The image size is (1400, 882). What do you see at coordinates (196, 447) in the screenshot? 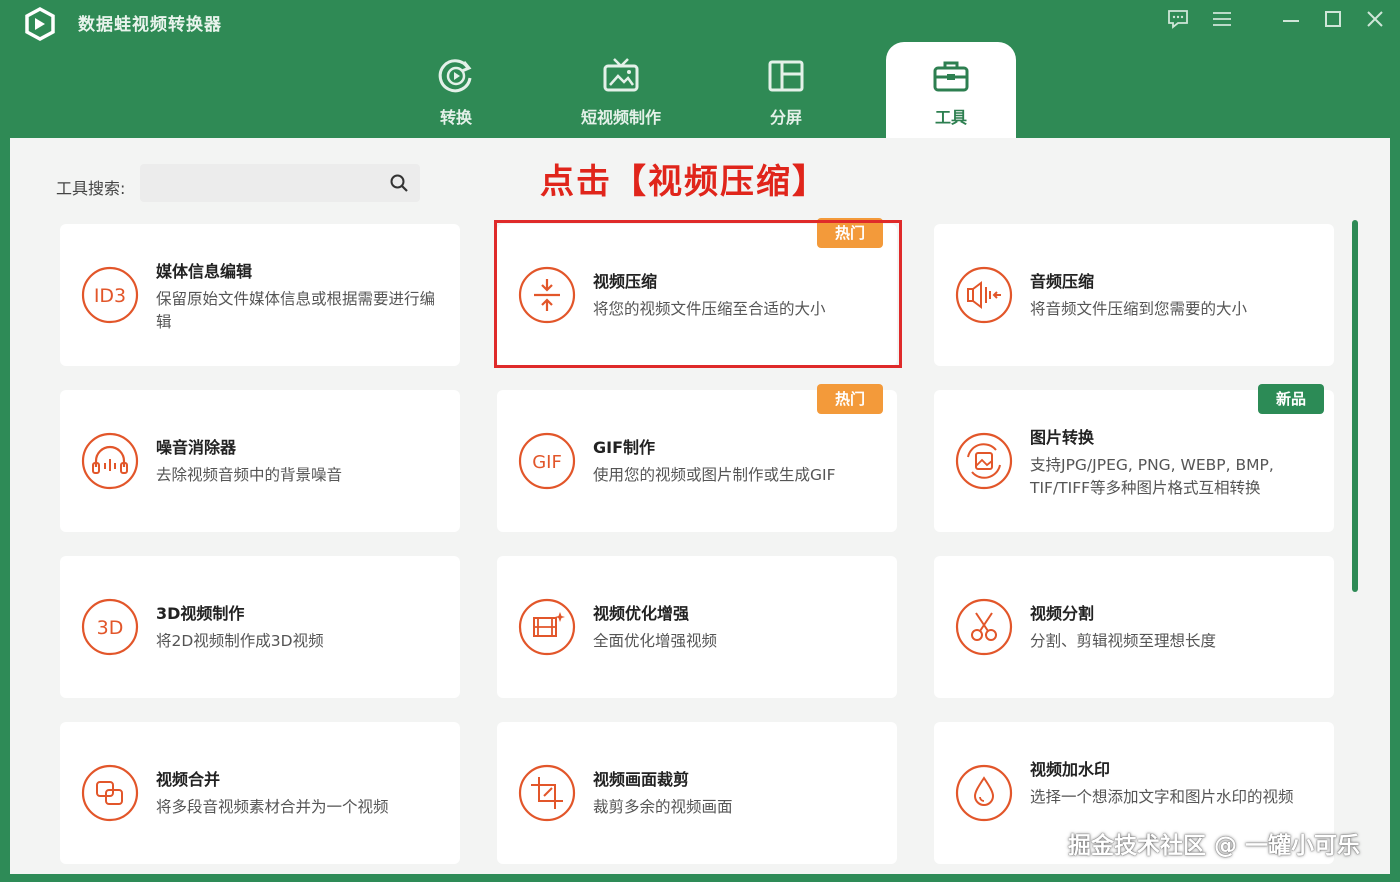
I see `tool-title: 噪音消除器` at bounding box center [196, 447].